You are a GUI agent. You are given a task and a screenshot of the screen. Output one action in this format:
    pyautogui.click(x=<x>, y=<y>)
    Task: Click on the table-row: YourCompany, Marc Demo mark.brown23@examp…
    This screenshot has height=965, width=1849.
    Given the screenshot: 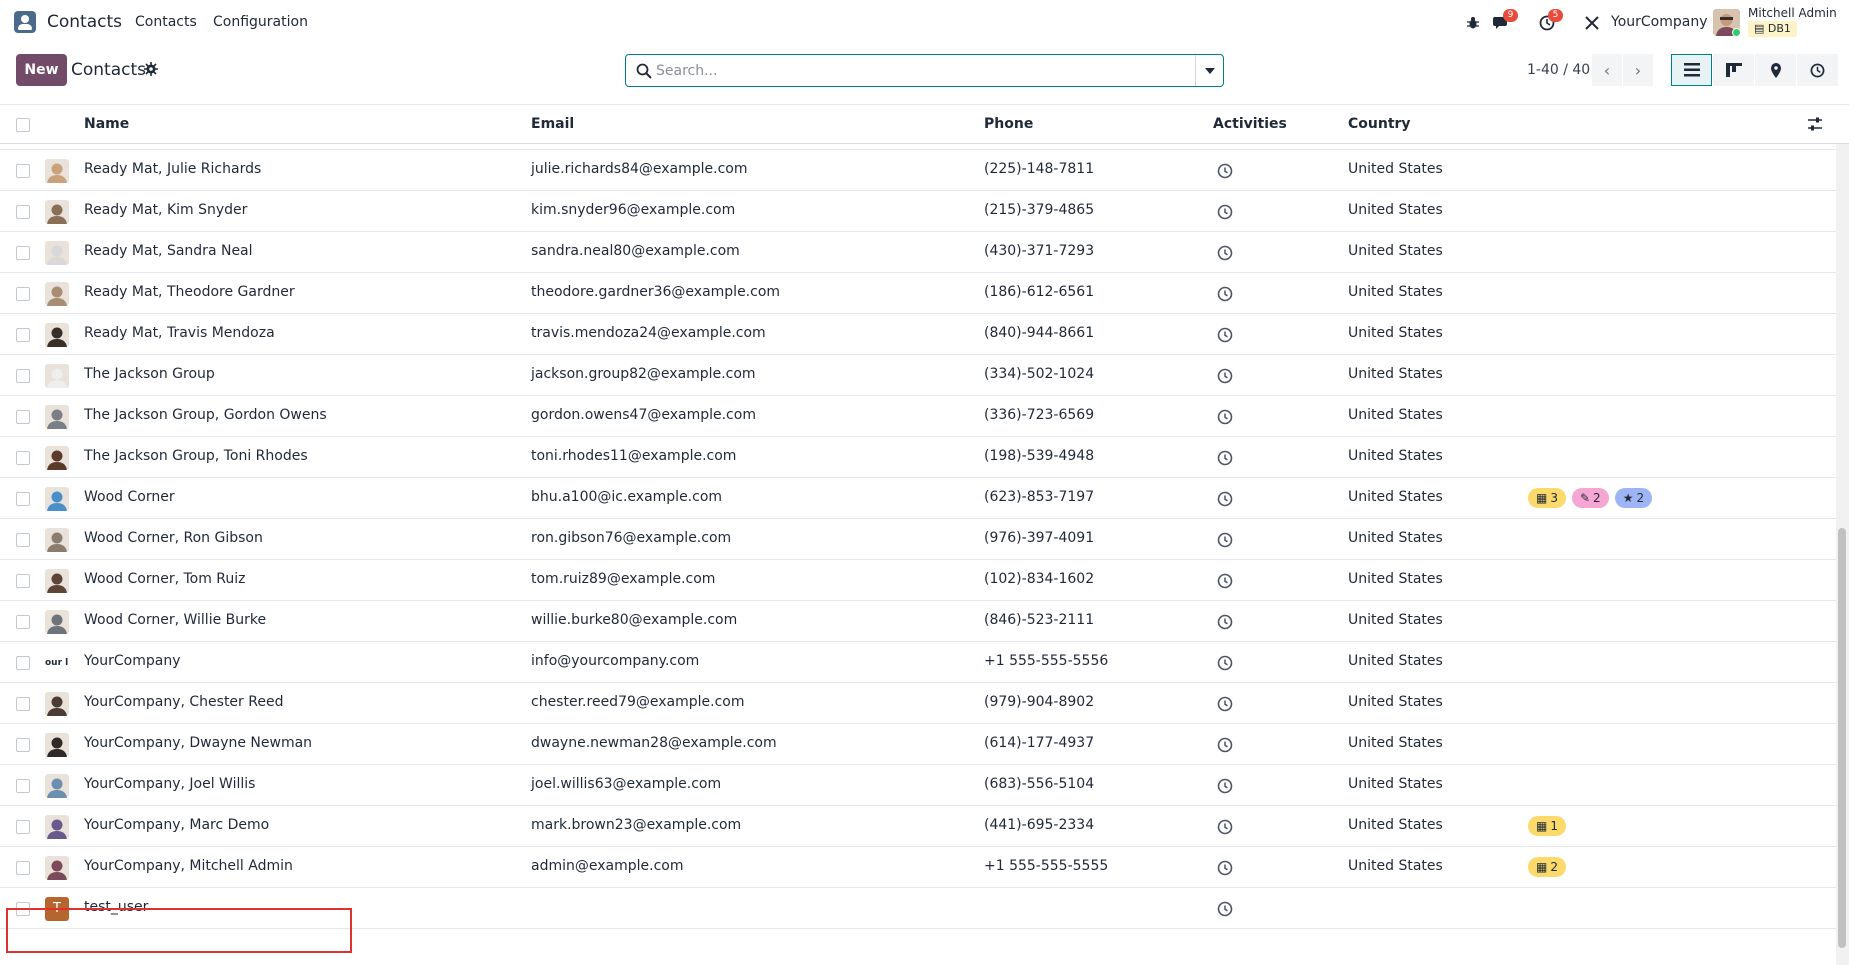 What is the action you would take?
    pyautogui.click(x=918, y=826)
    